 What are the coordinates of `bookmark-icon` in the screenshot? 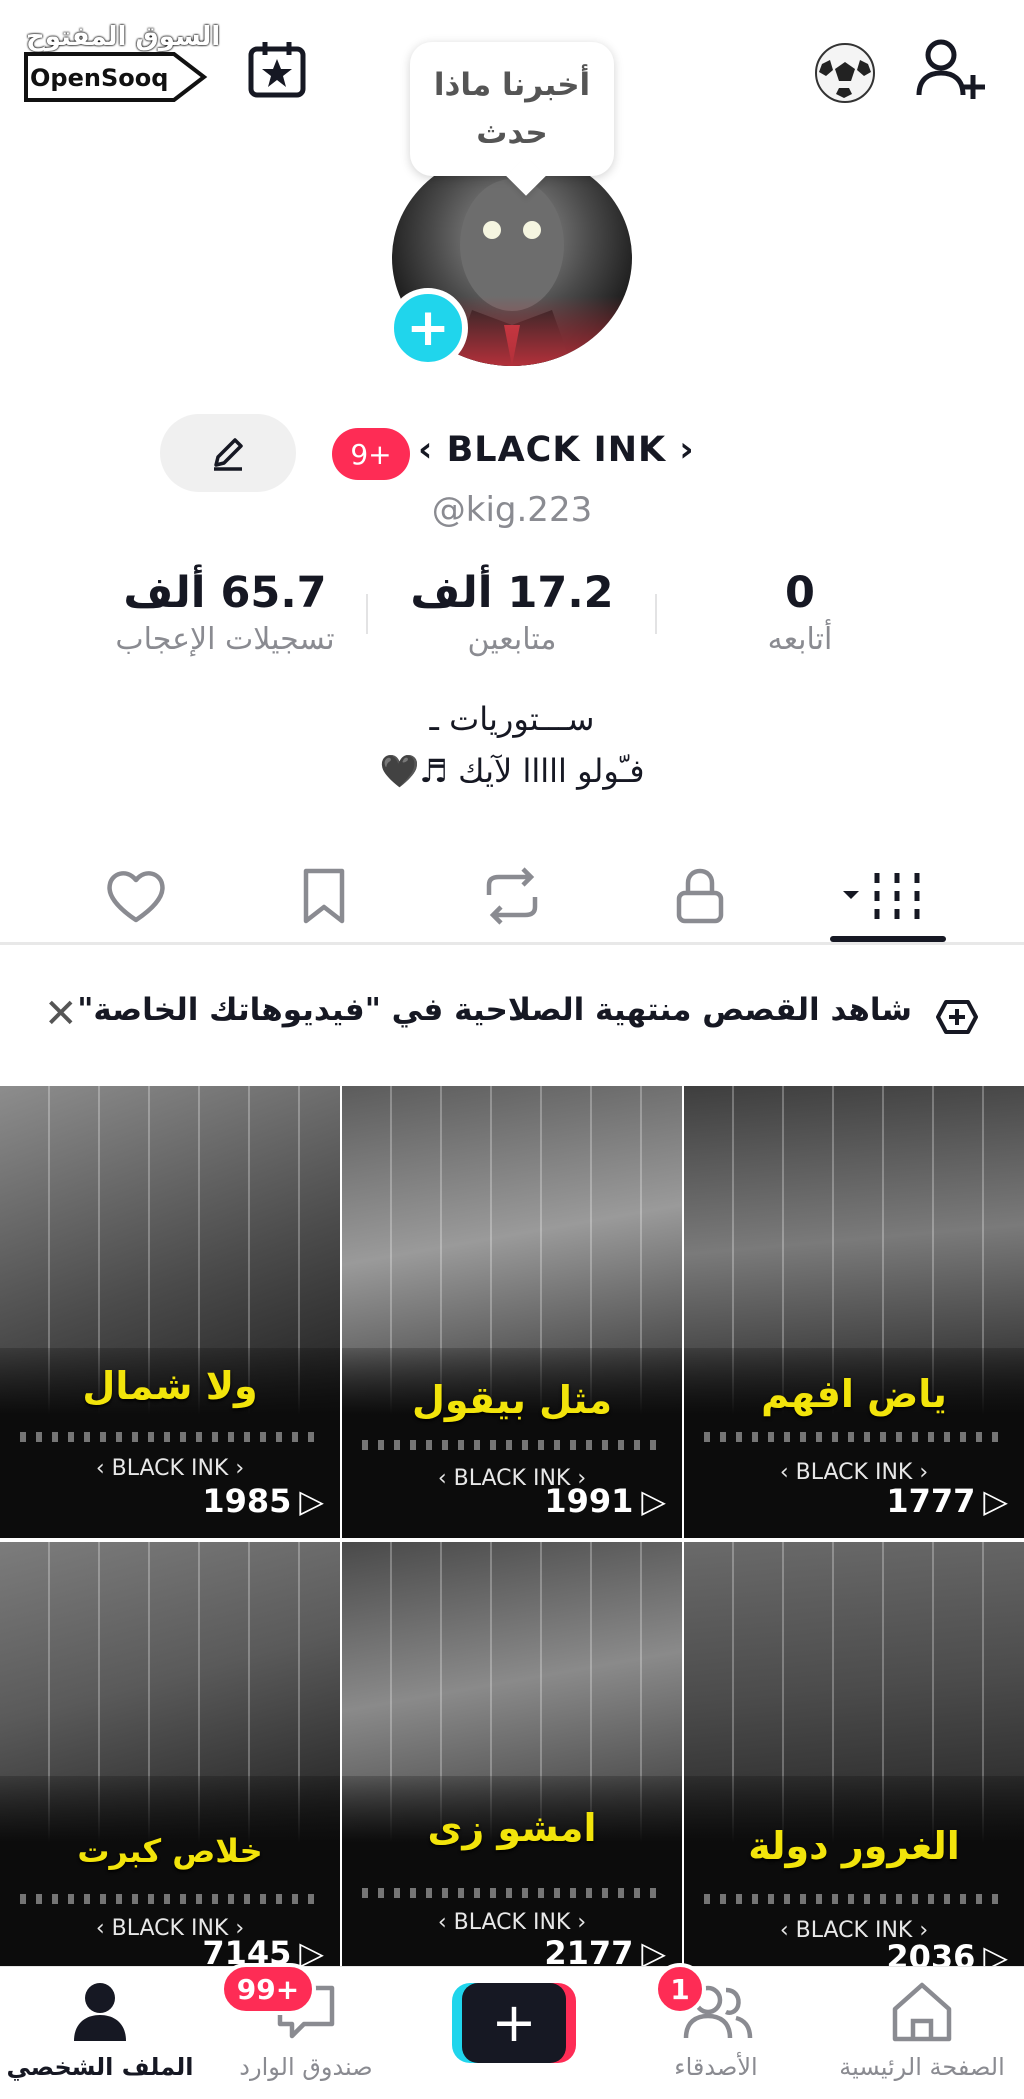 It's located at (324, 896).